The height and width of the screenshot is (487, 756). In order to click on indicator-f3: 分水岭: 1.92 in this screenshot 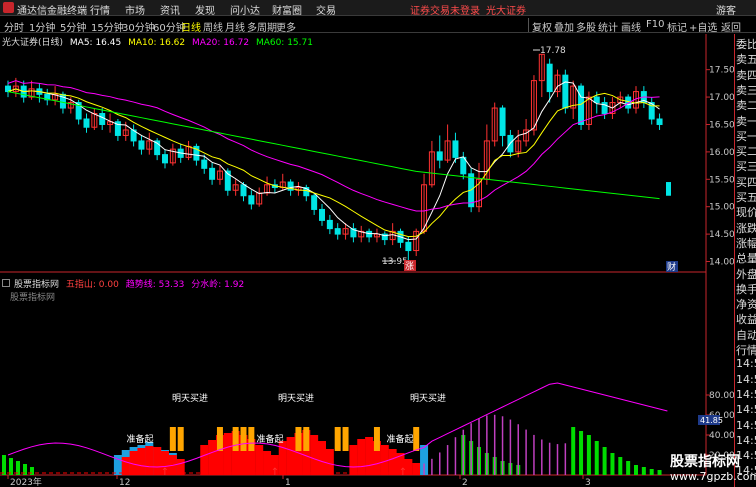, I will do `click(218, 285)`.